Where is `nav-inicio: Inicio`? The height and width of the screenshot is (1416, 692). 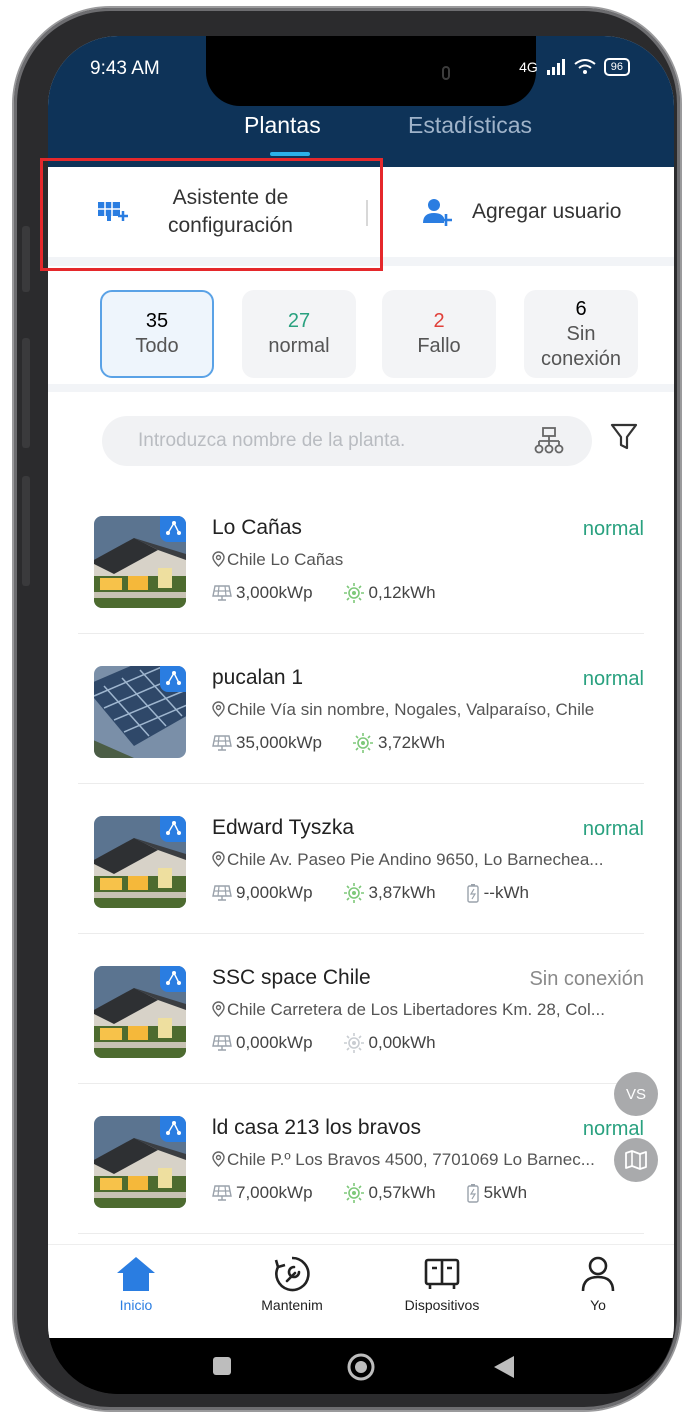 nav-inicio: Inicio is located at coordinates (136, 1284).